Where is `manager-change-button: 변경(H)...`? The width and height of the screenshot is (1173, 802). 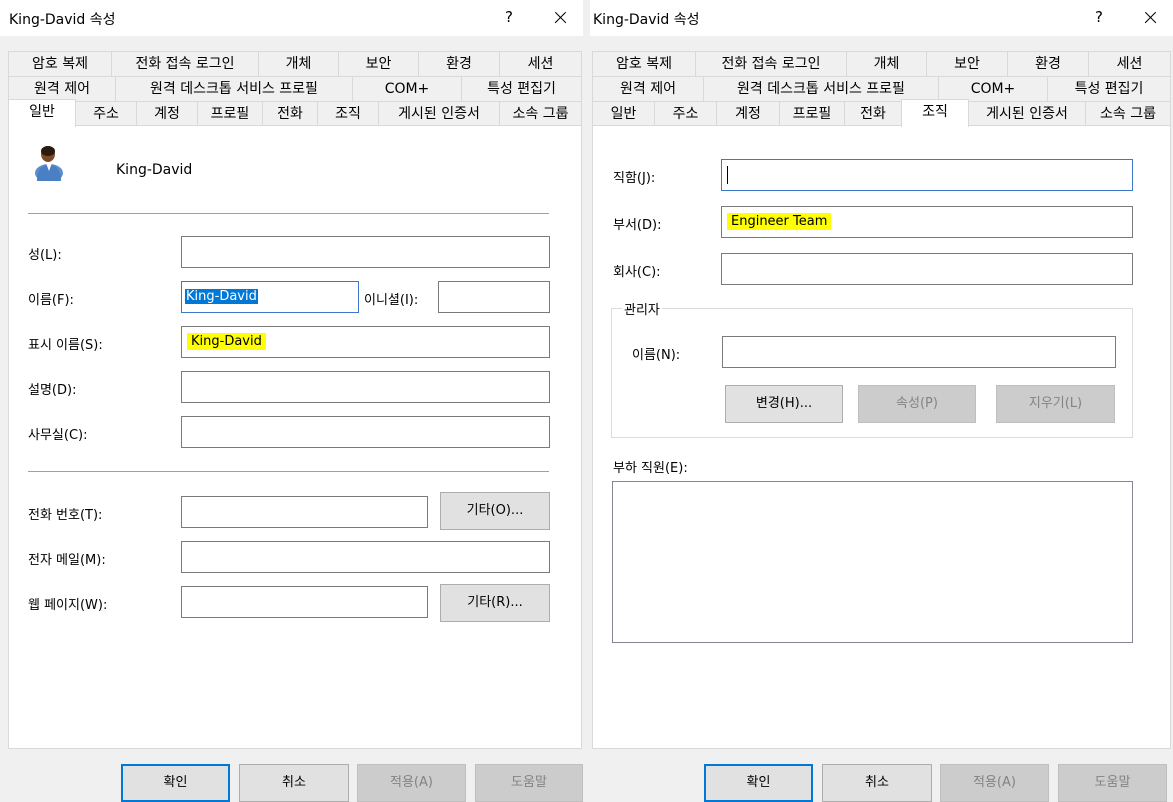 manager-change-button: 변경(H)... is located at coordinates (784, 404).